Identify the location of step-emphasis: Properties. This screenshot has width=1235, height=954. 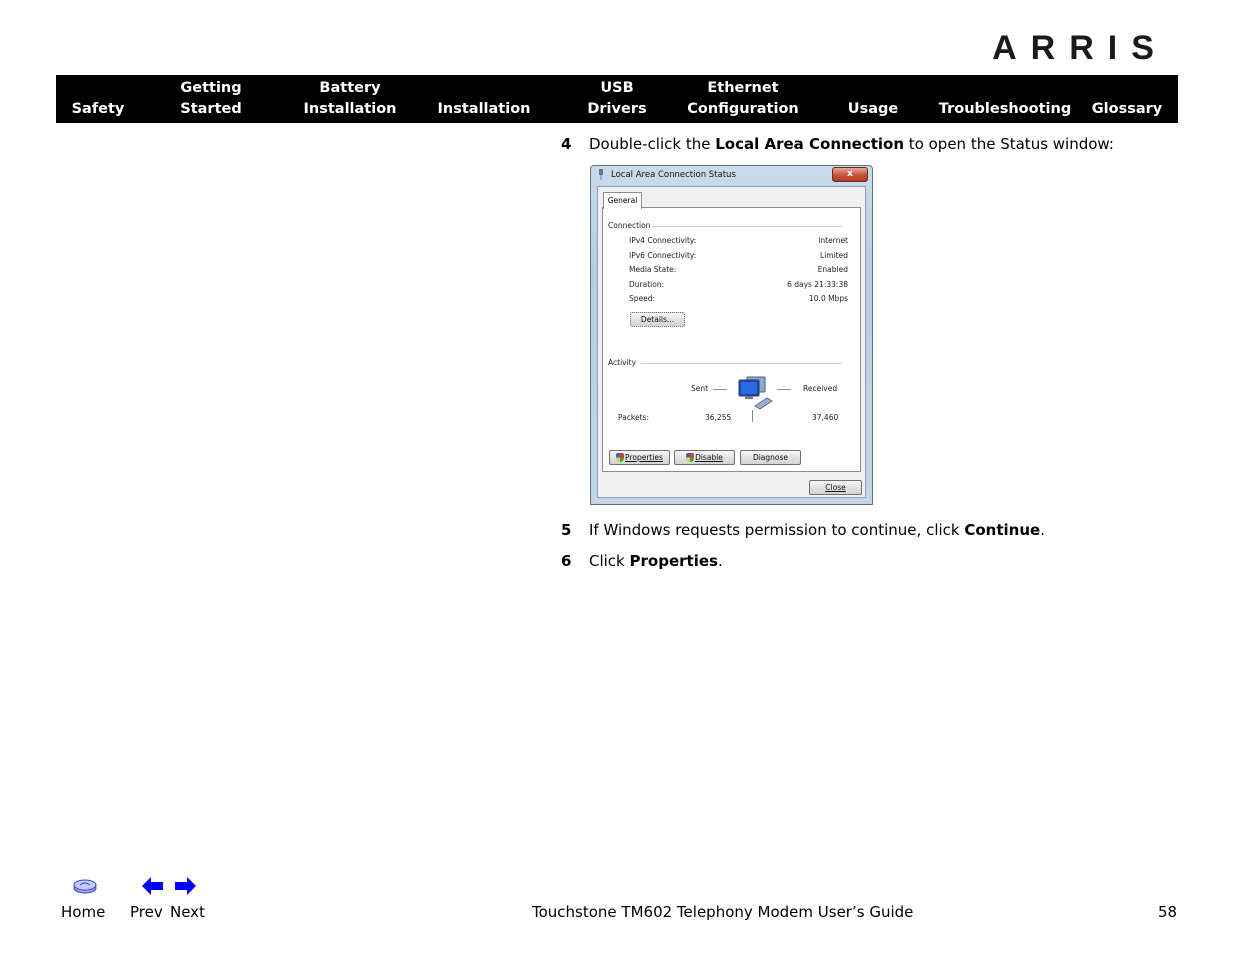
(673, 561).